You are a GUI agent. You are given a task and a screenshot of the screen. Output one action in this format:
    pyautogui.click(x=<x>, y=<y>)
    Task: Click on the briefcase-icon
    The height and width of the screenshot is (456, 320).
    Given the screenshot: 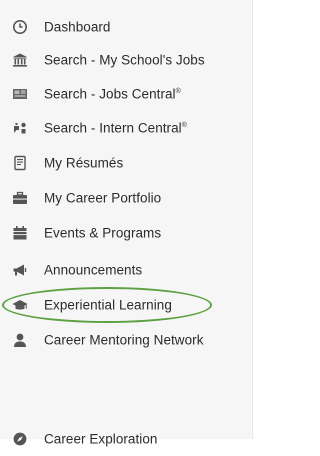 What is the action you would take?
    pyautogui.click(x=20, y=198)
    